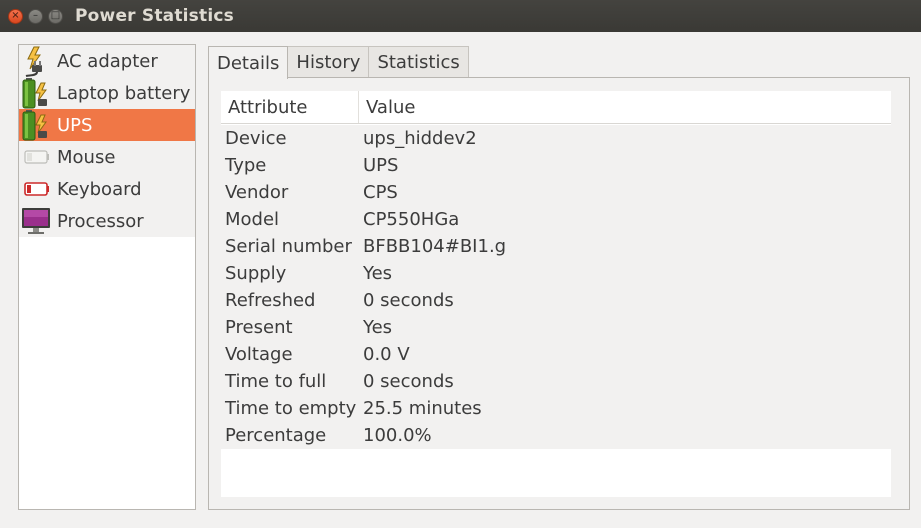  Describe the element at coordinates (556, 165) in the screenshot. I see `table-row: Type UPS` at that location.